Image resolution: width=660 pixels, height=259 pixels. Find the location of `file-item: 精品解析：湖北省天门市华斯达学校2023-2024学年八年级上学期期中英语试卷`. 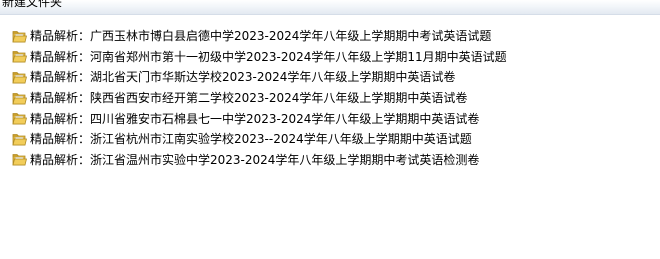

file-item: 精品解析：湖北省天门市华斯达学校2023-2024学年八年级上学期期中英语试卷 is located at coordinates (332, 77).